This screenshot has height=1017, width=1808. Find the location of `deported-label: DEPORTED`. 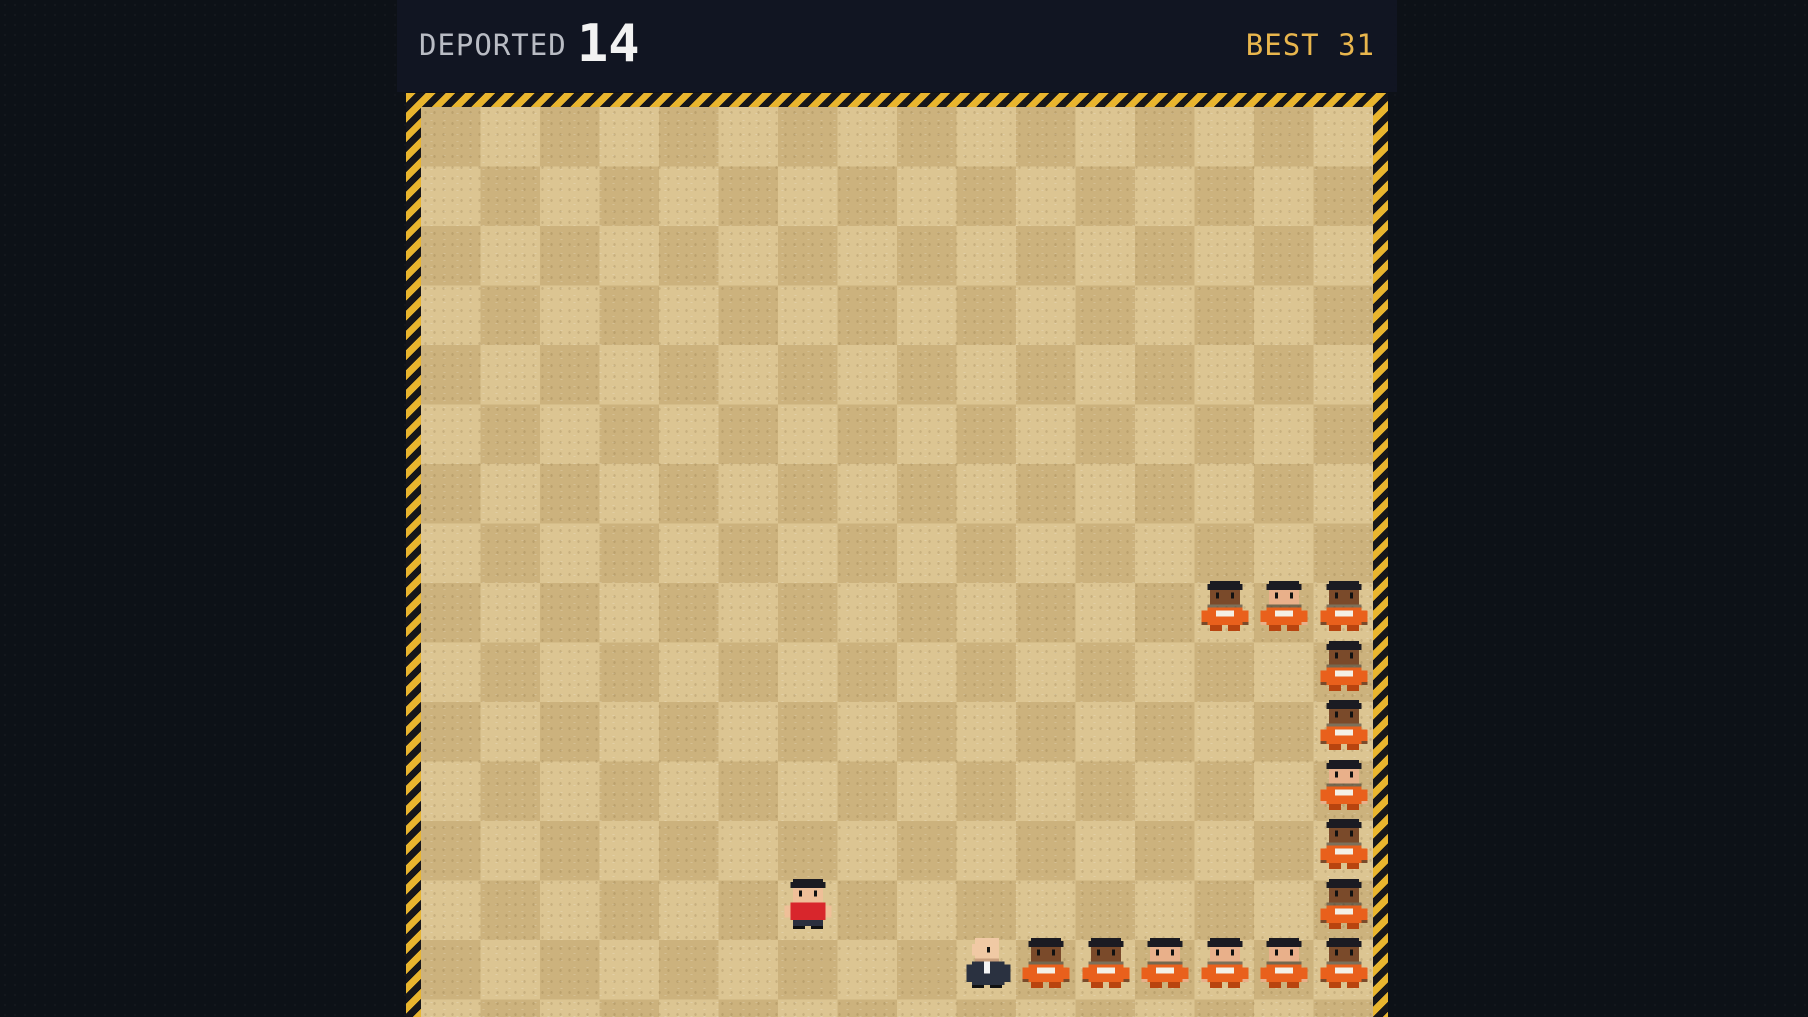

deported-label: DEPORTED is located at coordinates (493, 45).